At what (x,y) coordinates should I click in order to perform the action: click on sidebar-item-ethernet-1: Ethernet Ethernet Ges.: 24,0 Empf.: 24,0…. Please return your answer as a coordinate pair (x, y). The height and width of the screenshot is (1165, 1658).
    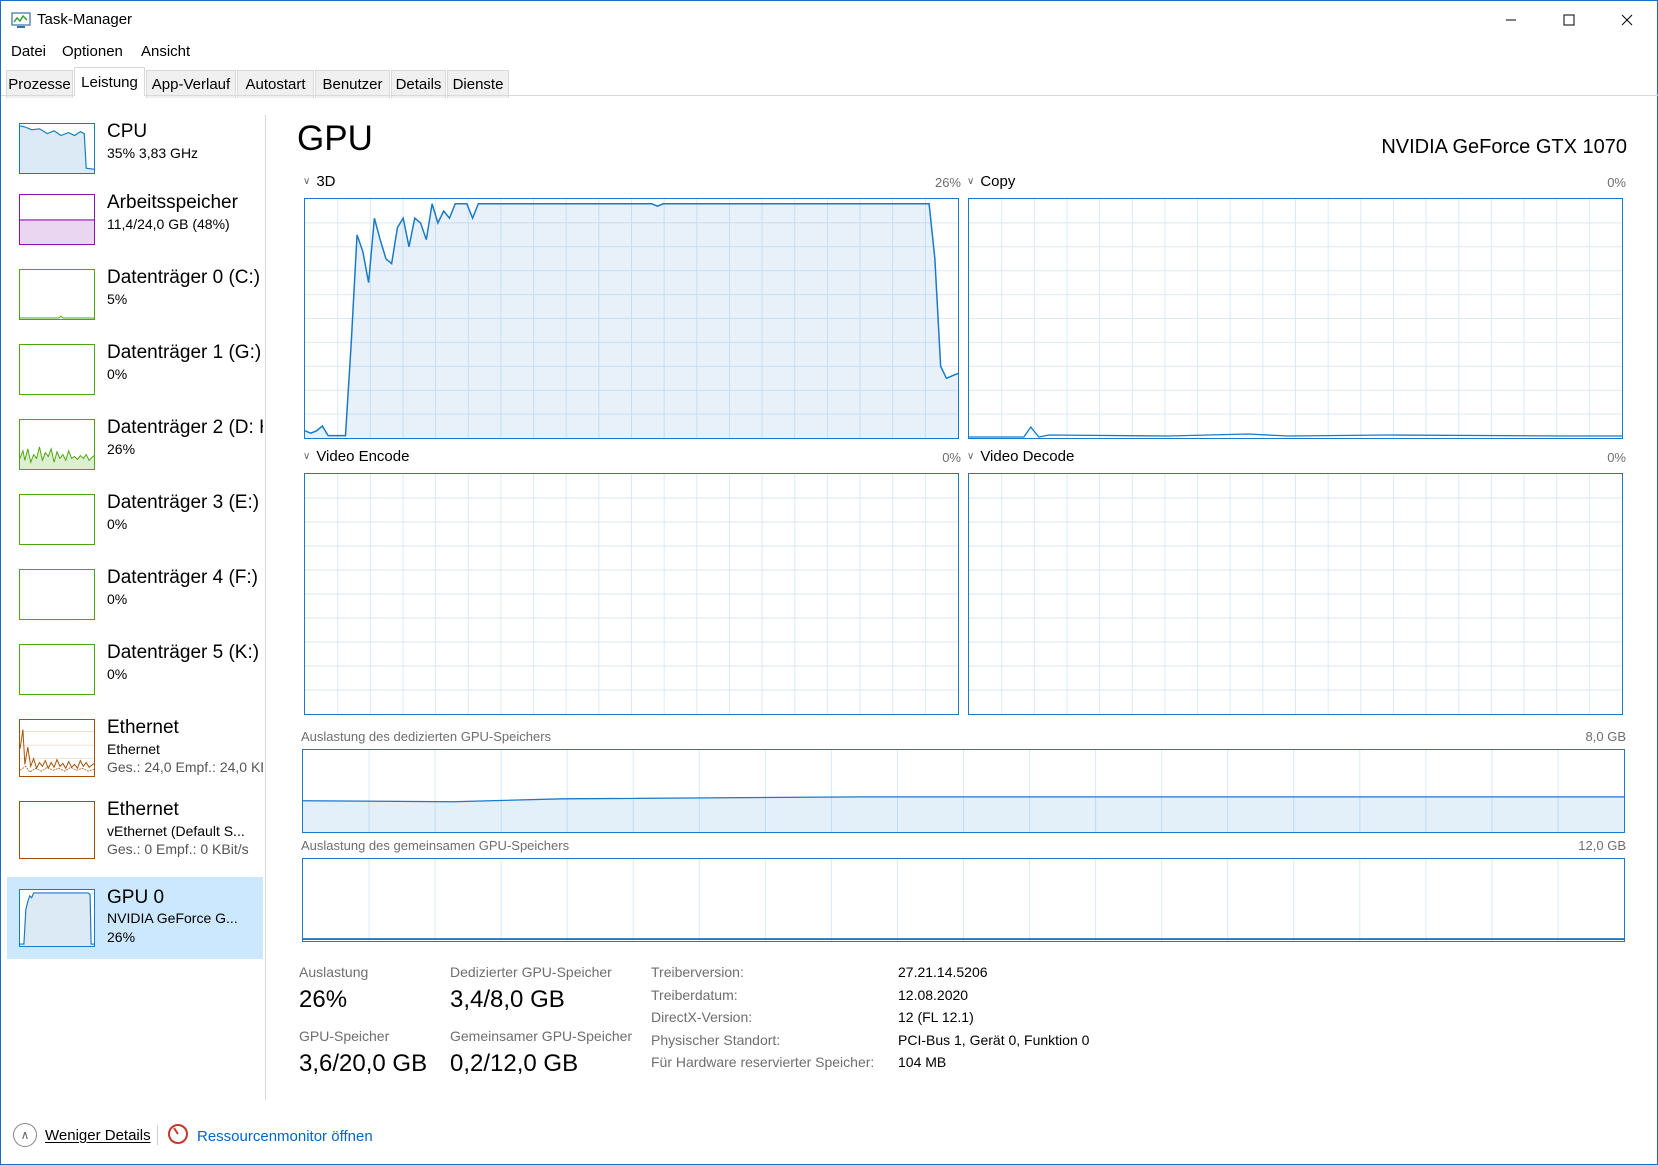
    Looking at the image, I should click on (135, 754).